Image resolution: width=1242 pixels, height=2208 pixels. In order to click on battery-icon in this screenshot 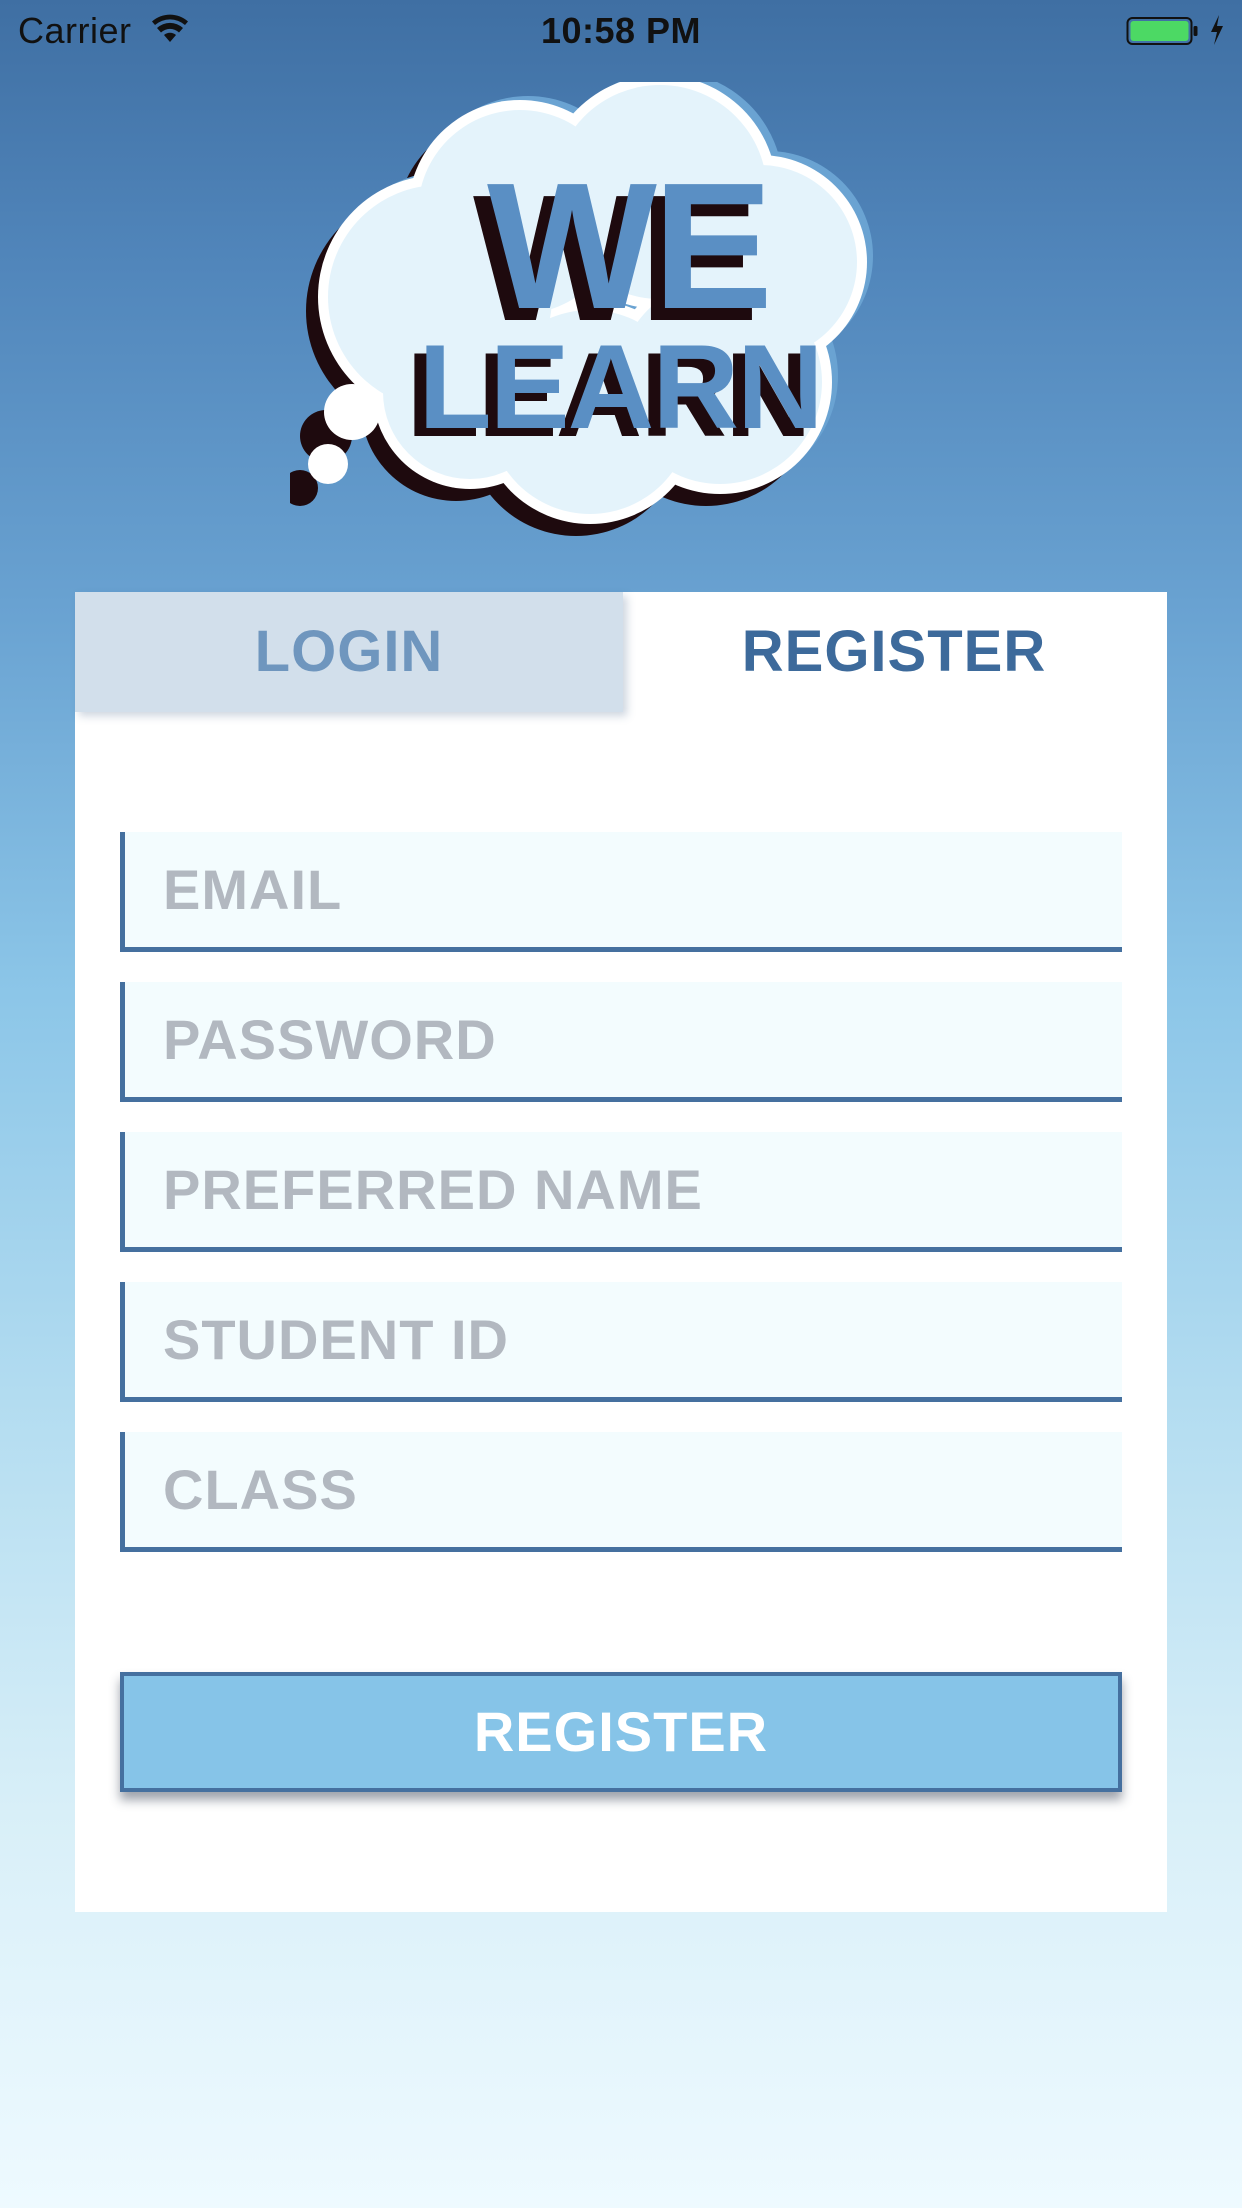, I will do `click(1162, 31)`.